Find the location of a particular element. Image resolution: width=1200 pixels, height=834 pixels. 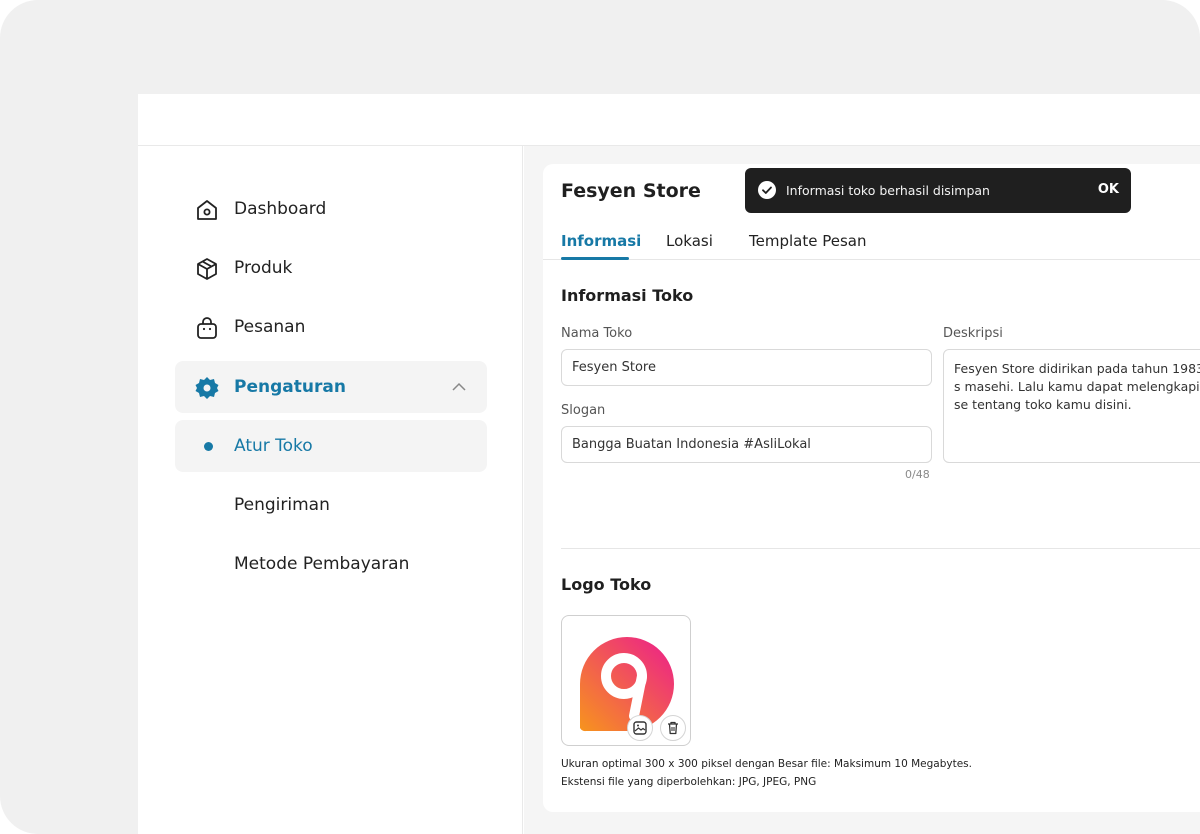

box-icon is located at coordinates (207, 269).